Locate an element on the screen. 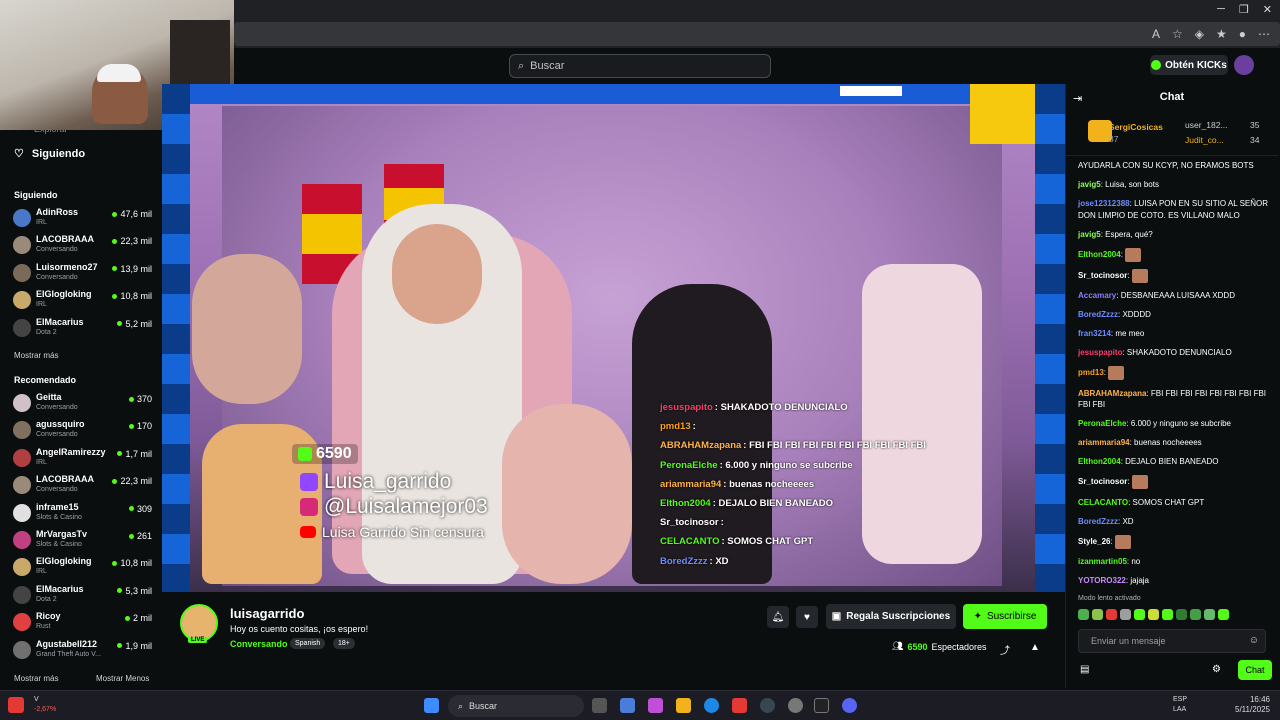 Image resolution: width=1280 pixels, height=720 pixels. share-icon: ⤴ is located at coordinates (1005, 649).